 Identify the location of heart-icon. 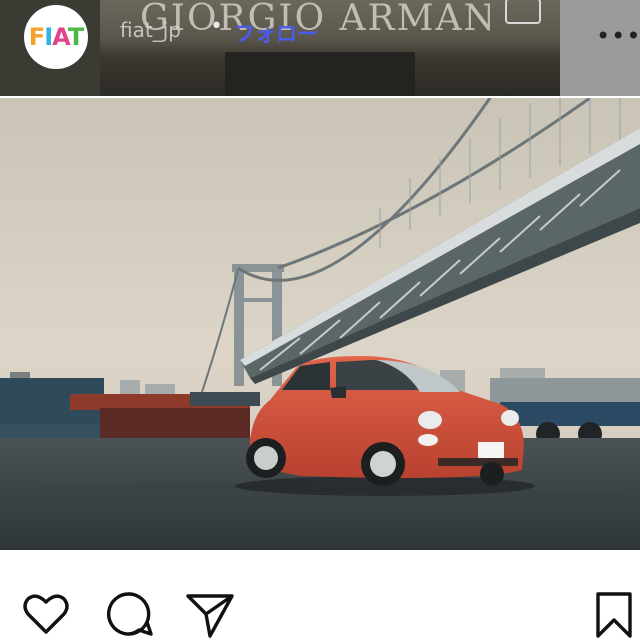
(46, 614).